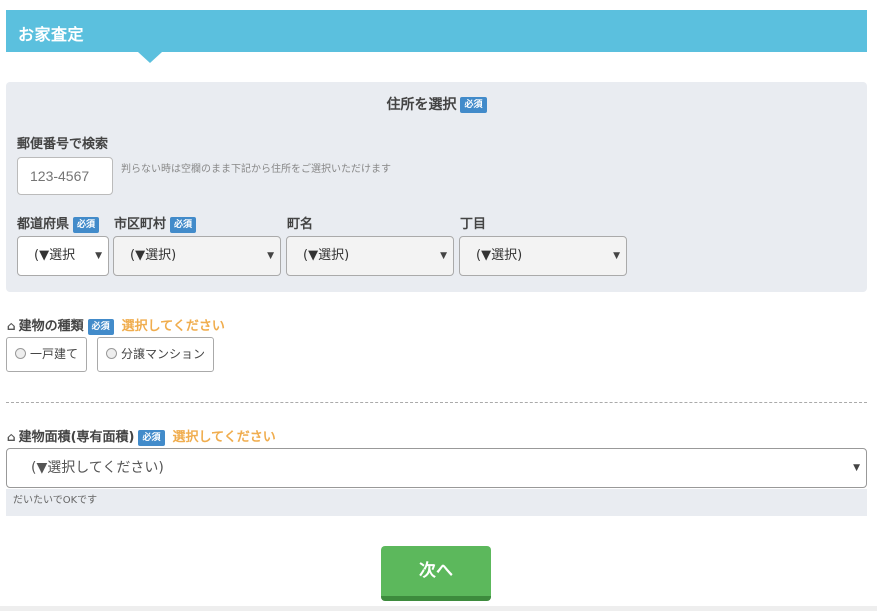  What do you see at coordinates (63, 144) in the screenshot?
I see `zip-label: 郵便番号で検索` at bounding box center [63, 144].